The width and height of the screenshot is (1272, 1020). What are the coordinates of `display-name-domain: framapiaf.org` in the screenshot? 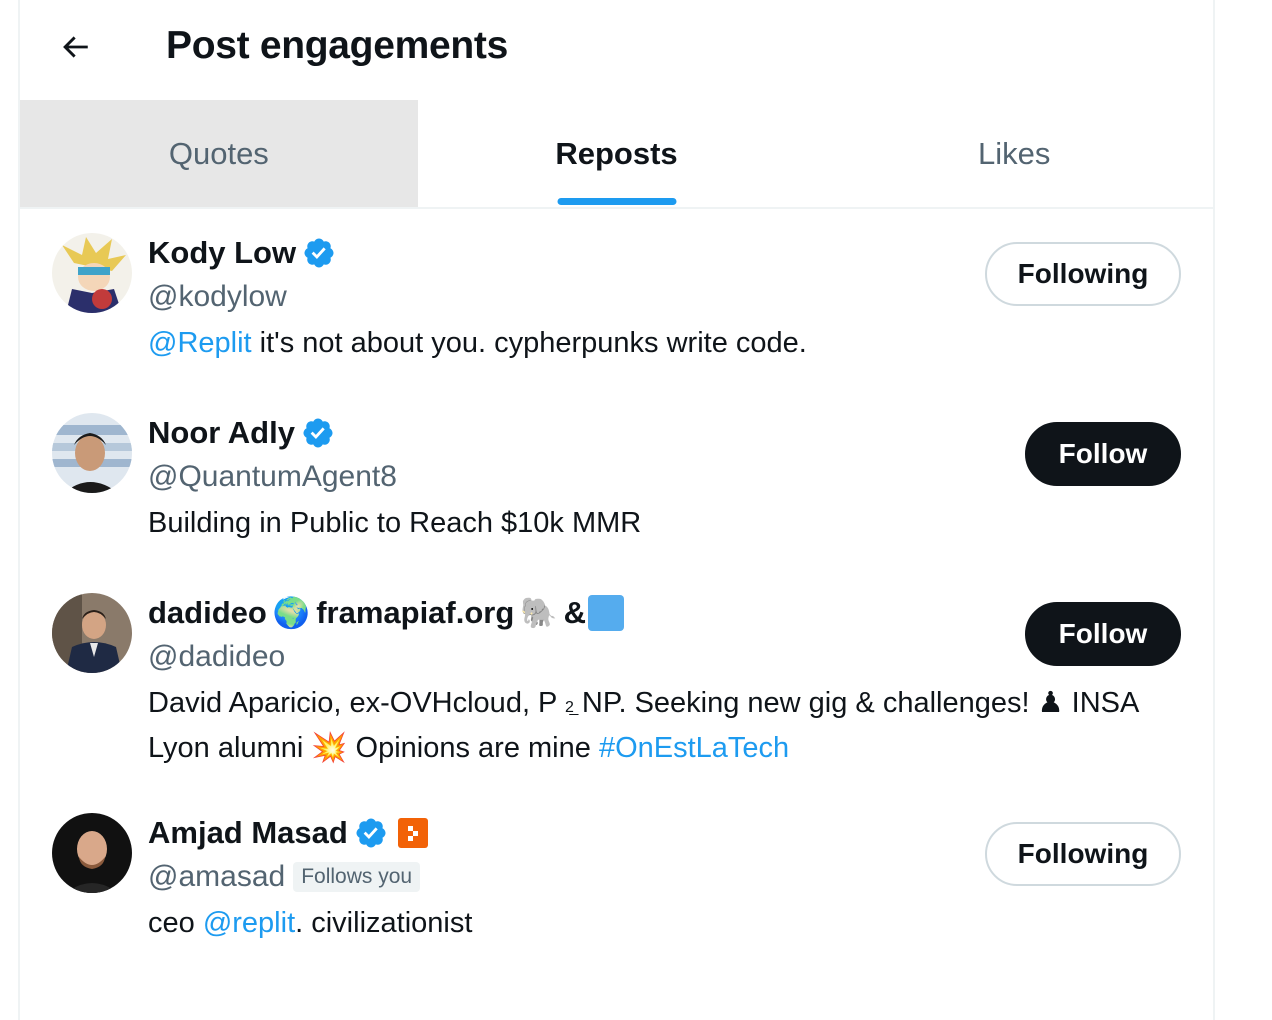 It's located at (415, 613).